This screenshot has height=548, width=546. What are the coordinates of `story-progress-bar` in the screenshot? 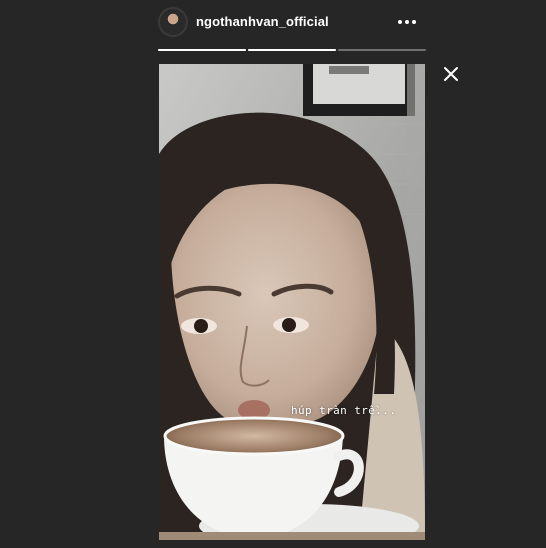 It's located at (292, 50).